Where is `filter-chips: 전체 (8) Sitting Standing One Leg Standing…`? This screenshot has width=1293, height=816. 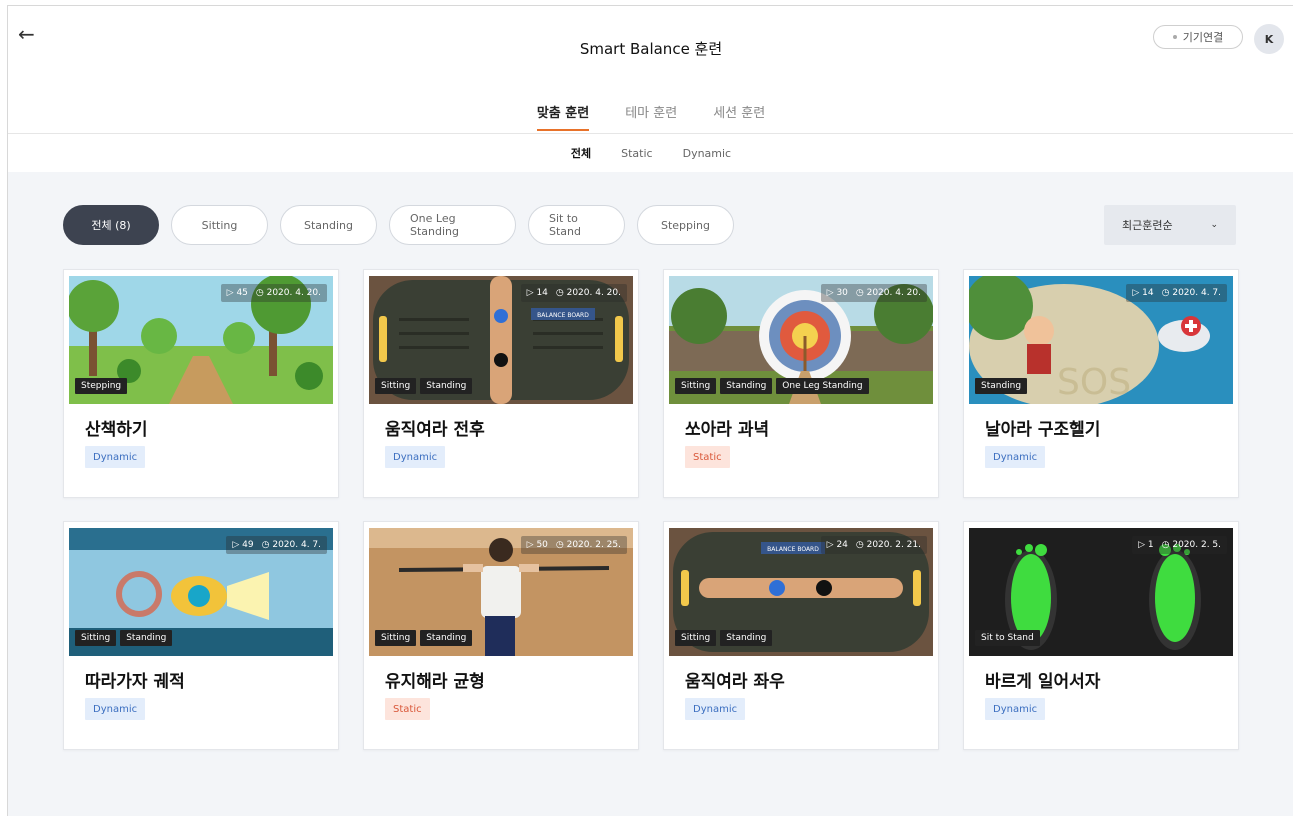
filter-chips: 전체 (8) Sitting Standing One Leg Standing… is located at coordinates (398, 225).